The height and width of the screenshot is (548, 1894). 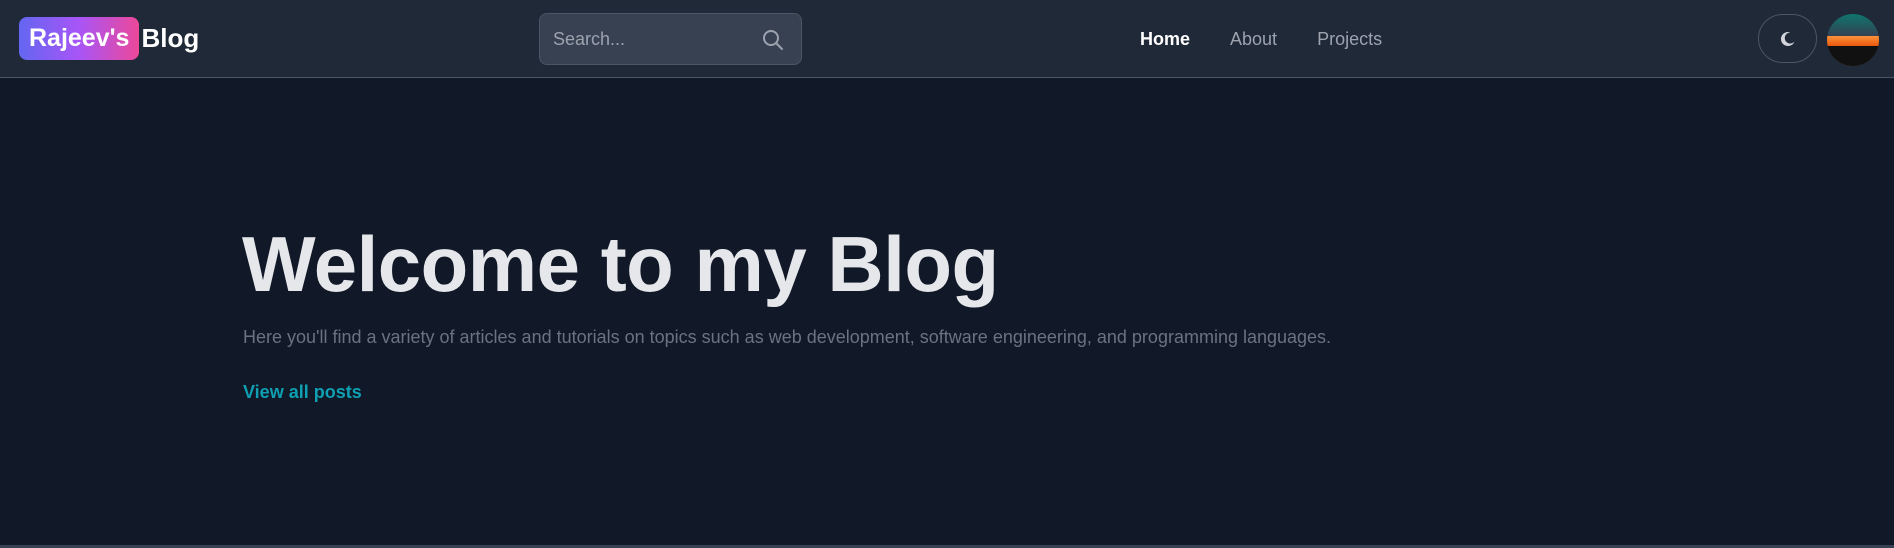 I want to click on search-box, so click(x=670, y=39).